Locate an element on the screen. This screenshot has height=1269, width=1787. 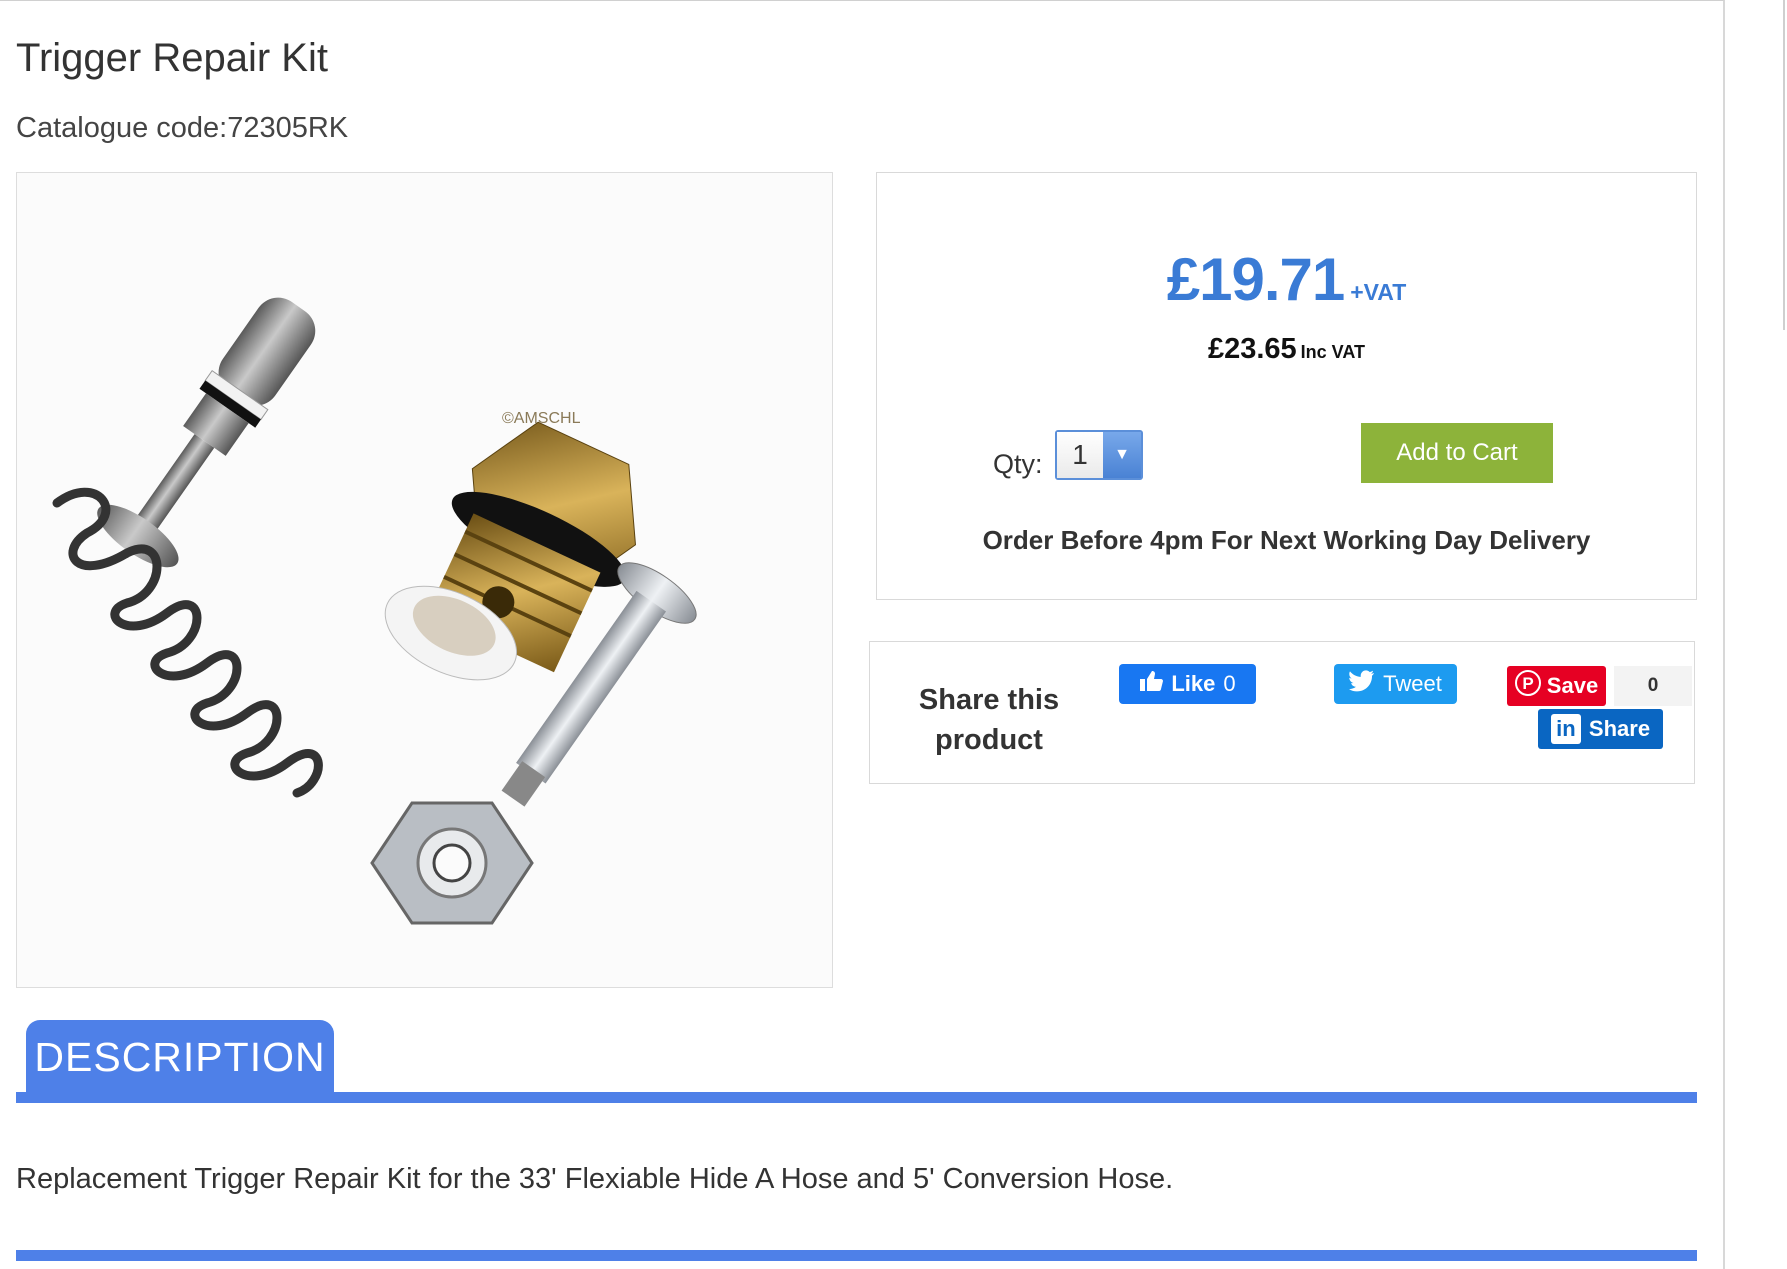
pinterest-save-count: 0 is located at coordinates (1653, 686).